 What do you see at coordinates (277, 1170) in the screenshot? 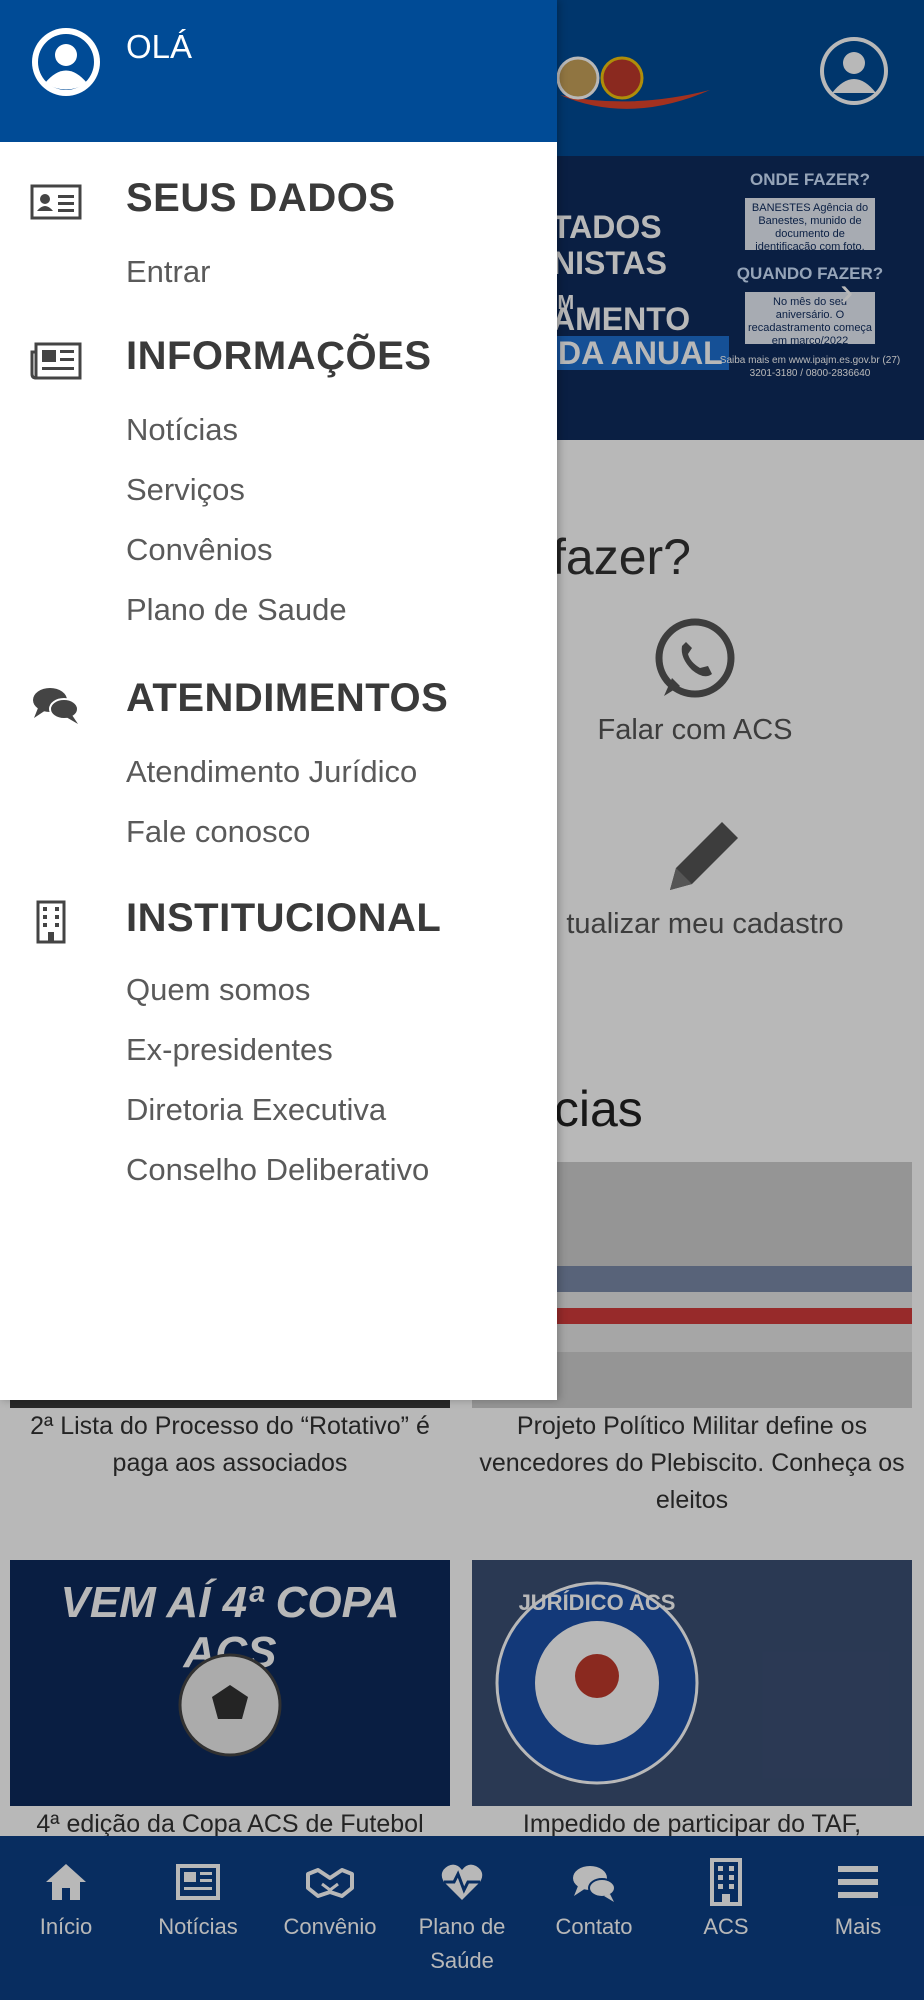
I see `menu-link-conselho-deliberativo: Conselho Deliberativo` at bounding box center [277, 1170].